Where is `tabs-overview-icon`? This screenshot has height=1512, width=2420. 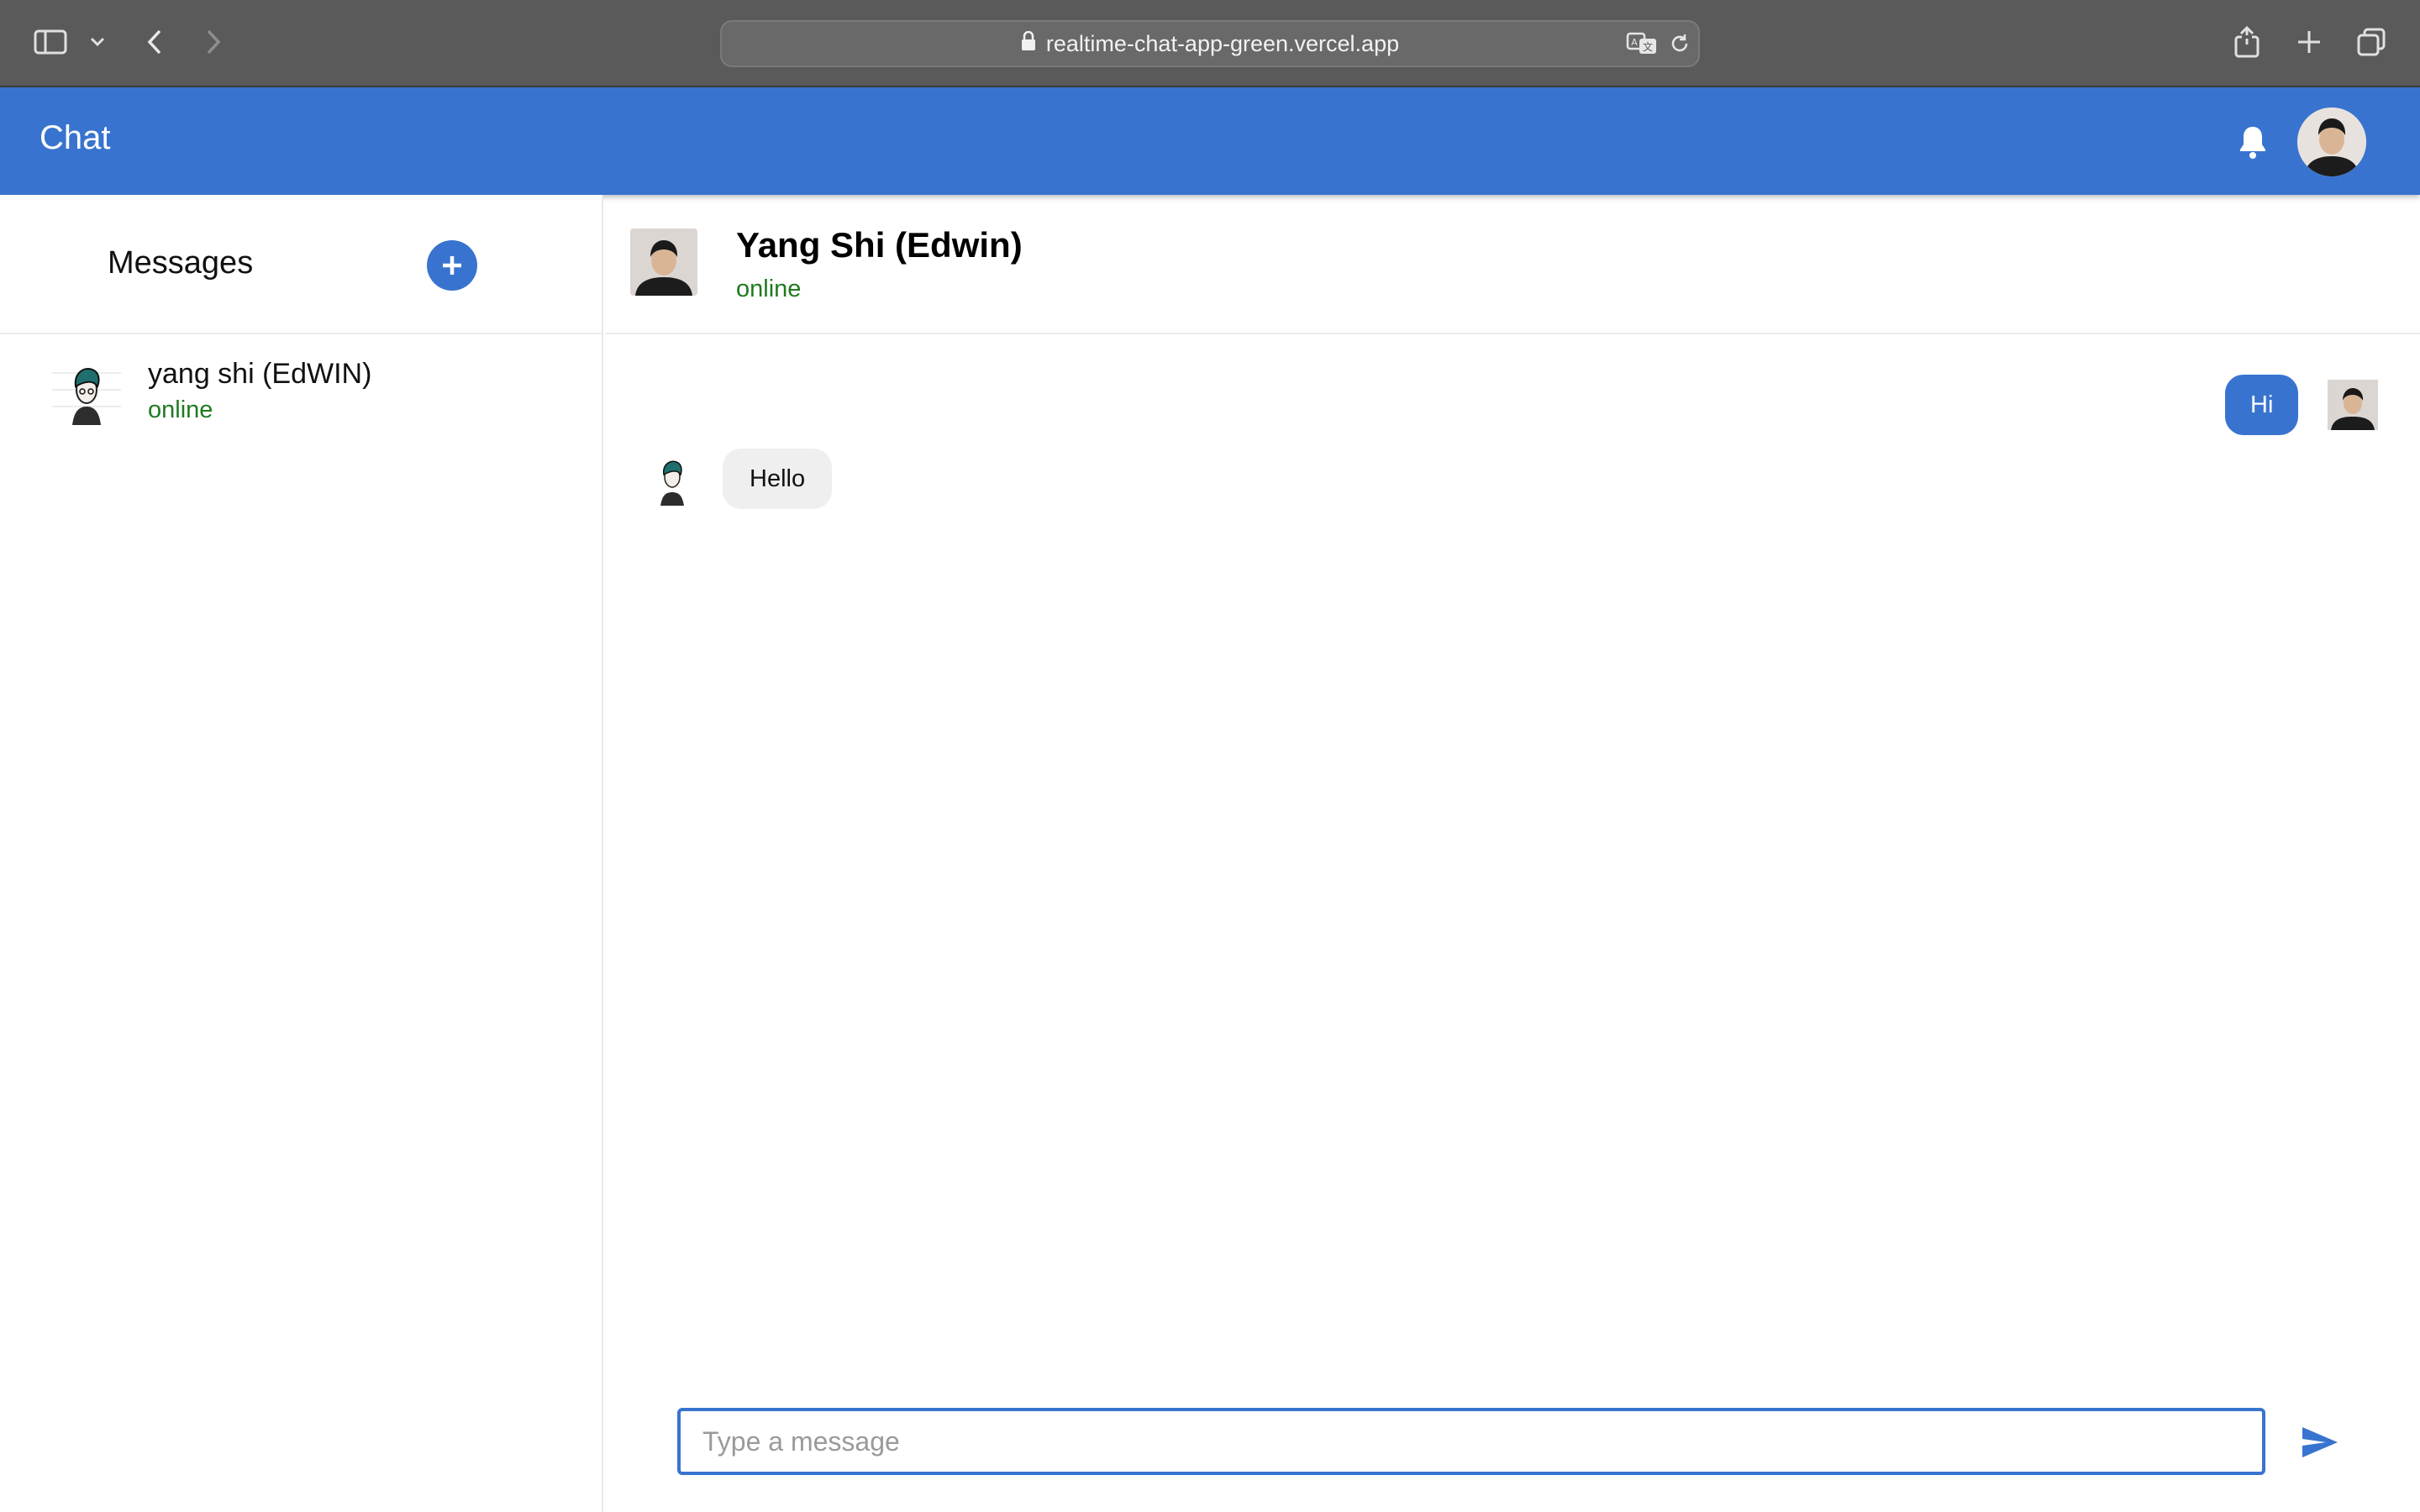
tabs-overview-icon is located at coordinates (2371, 42).